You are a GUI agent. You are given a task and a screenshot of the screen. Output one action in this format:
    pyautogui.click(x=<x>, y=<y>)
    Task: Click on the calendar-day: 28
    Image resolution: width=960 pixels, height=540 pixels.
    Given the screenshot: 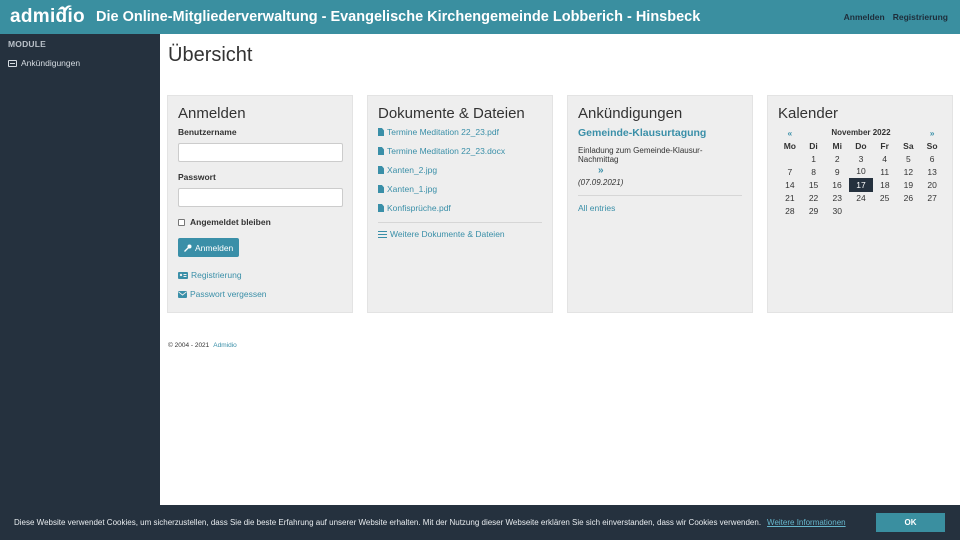 What is the action you would take?
    pyautogui.click(x=790, y=210)
    